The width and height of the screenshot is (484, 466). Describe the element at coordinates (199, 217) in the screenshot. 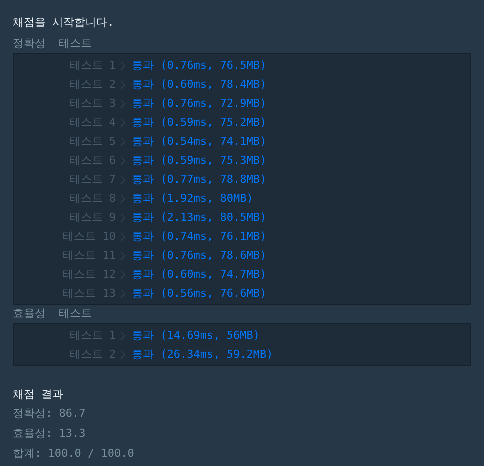

I see `test-result: 통과 (2.13ms, 80.5MB)` at that location.